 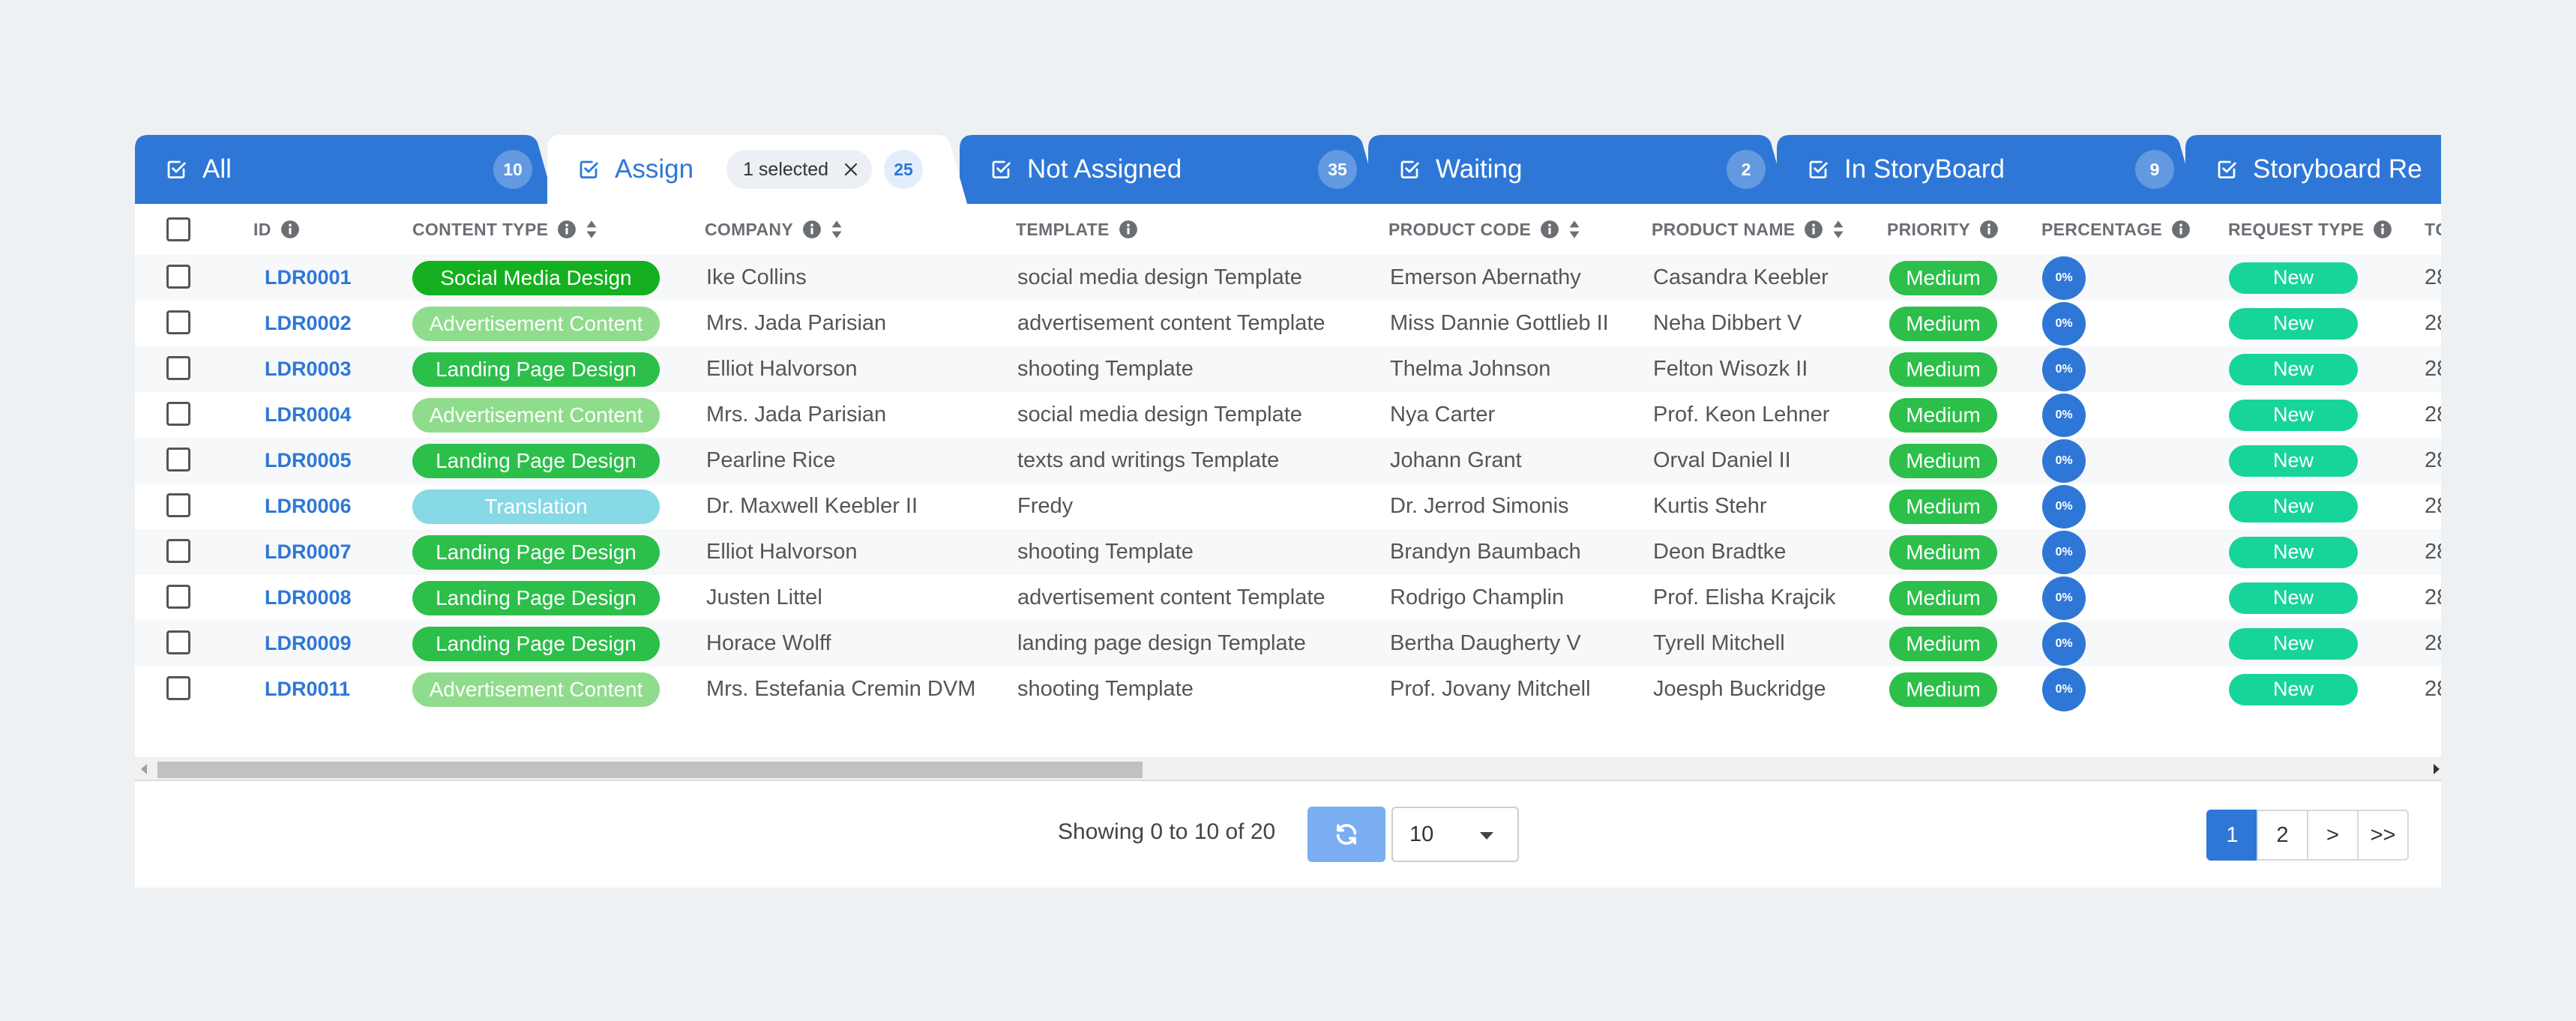 What do you see at coordinates (2283, 836) in the screenshot?
I see `page-2-button: 2` at bounding box center [2283, 836].